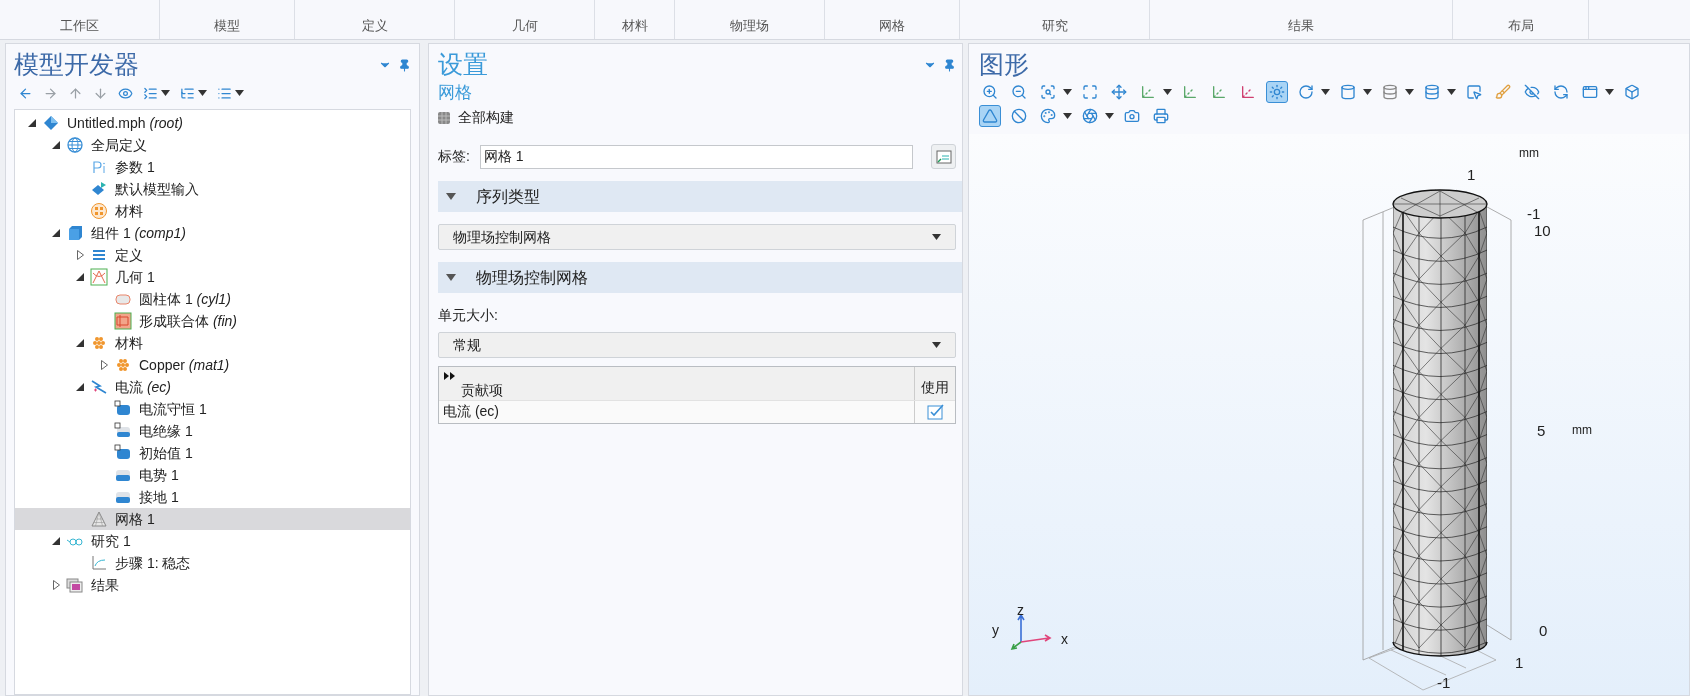 Image resolution: width=1690 pixels, height=696 pixels. Describe the element at coordinates (943, 156) in the screenshot. I see `note-button` at that location.